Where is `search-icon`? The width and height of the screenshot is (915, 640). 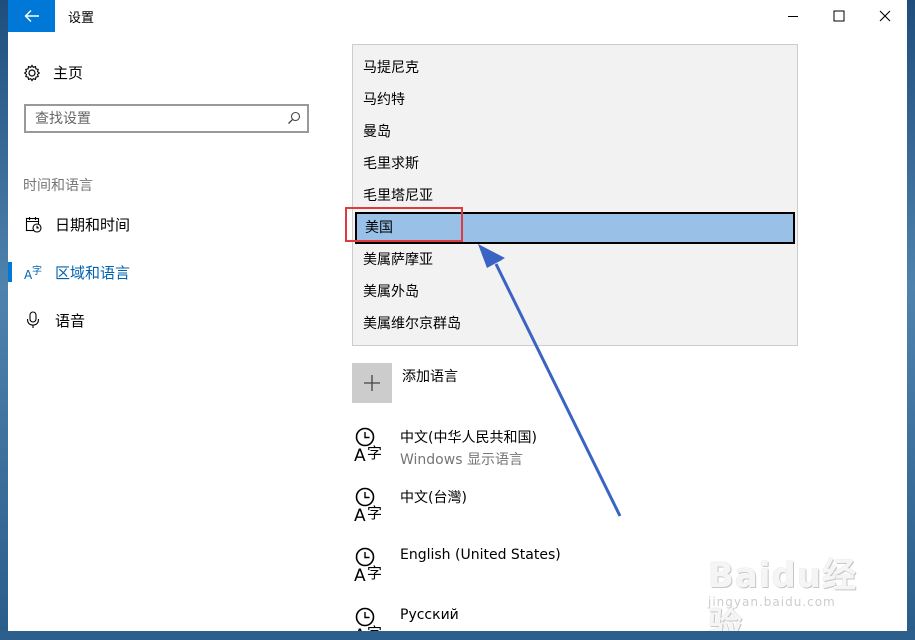 search-icon is located at coordinates (294, 118).